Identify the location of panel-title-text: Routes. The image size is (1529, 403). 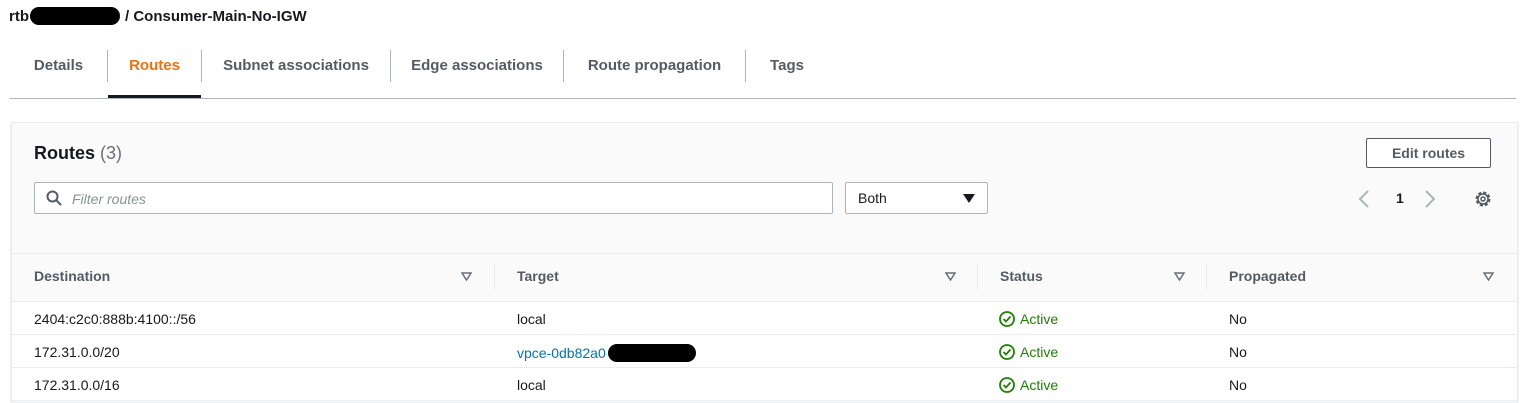
(65, 153).